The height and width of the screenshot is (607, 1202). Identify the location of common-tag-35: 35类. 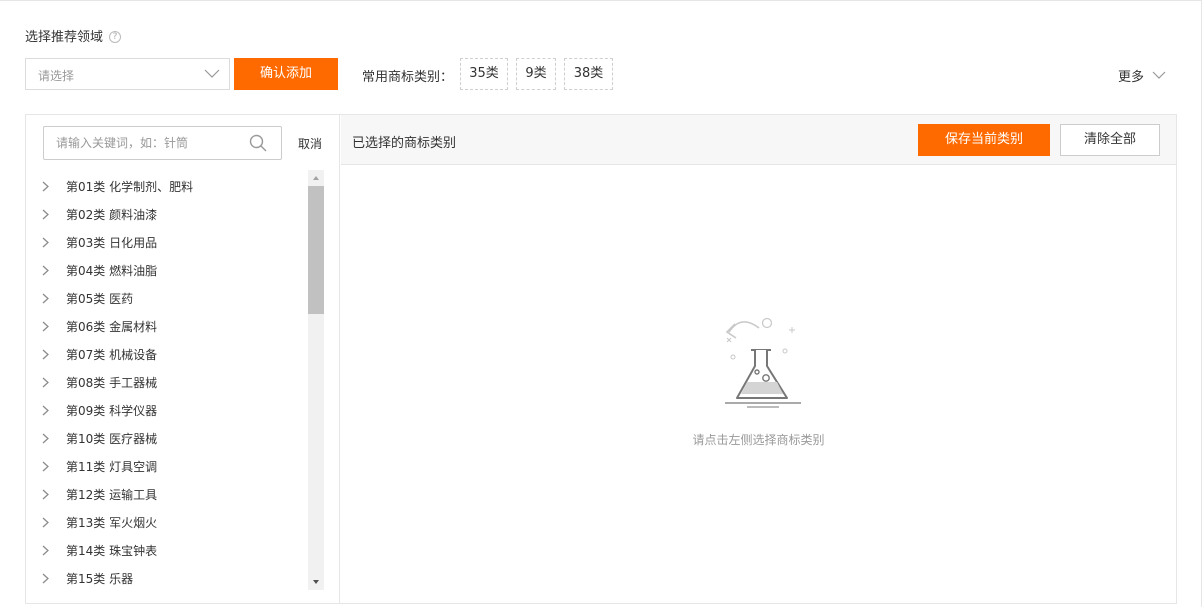
(484, 74).